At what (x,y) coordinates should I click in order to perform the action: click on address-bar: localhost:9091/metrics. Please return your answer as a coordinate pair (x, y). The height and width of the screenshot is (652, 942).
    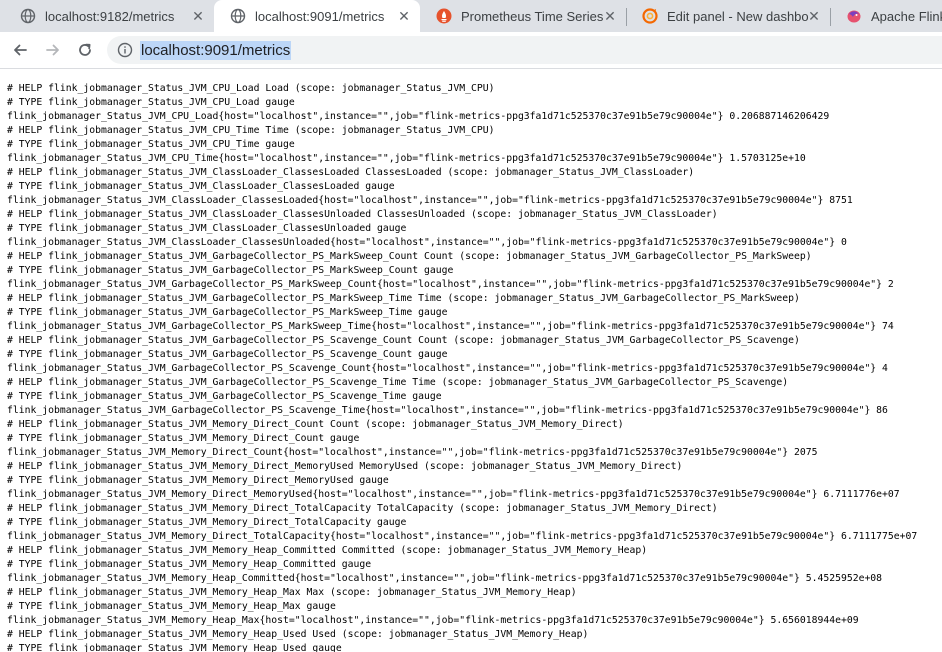
    Looking at the image, I should click on (524, 50).